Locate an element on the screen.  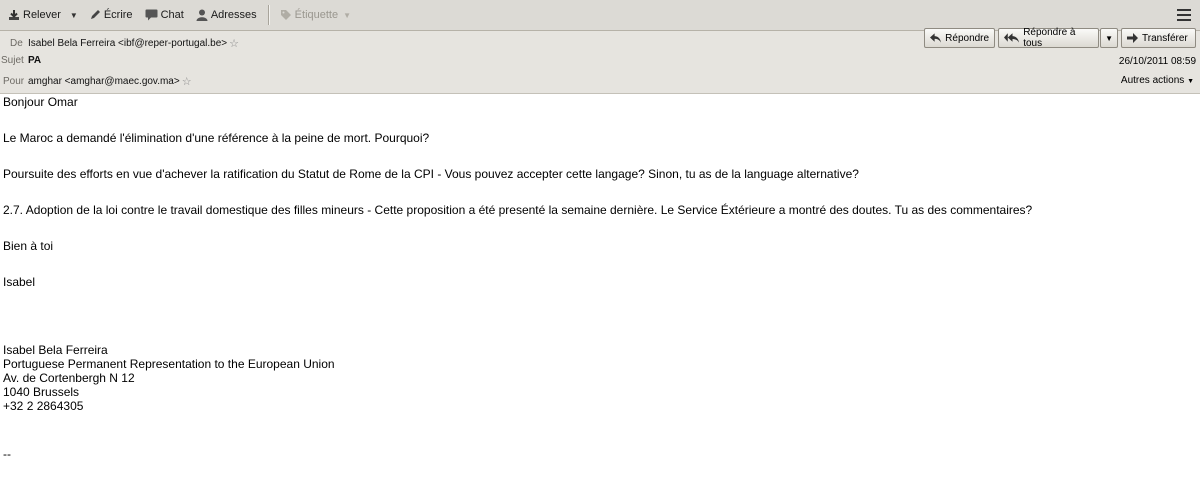
tag-icon is located at coordinates (285, 15).